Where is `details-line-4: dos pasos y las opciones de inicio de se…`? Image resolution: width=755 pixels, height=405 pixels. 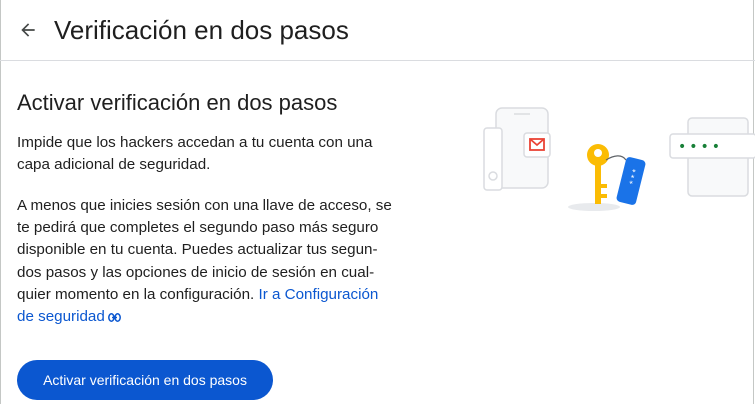
details-line-4: dos pasos y las opciones de inicio de se… is located at coordinates (196, 272).